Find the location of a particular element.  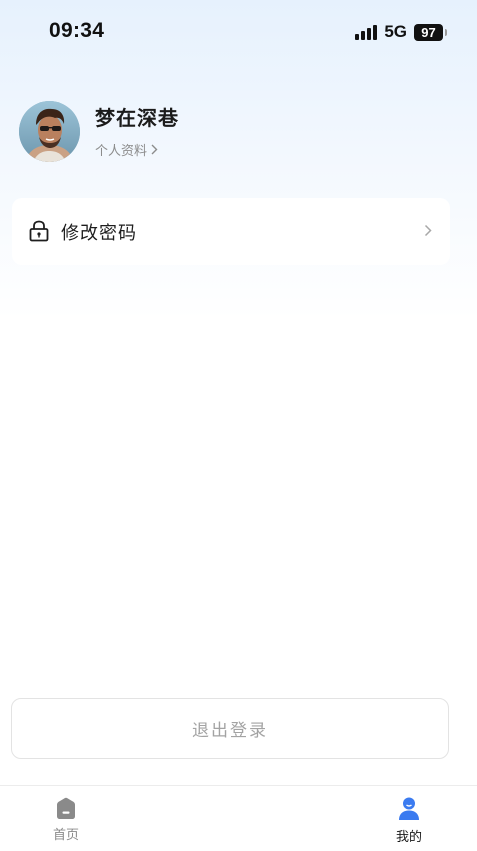

menu-item-change-password: 修改密码 is located at coordinates (231, 231).